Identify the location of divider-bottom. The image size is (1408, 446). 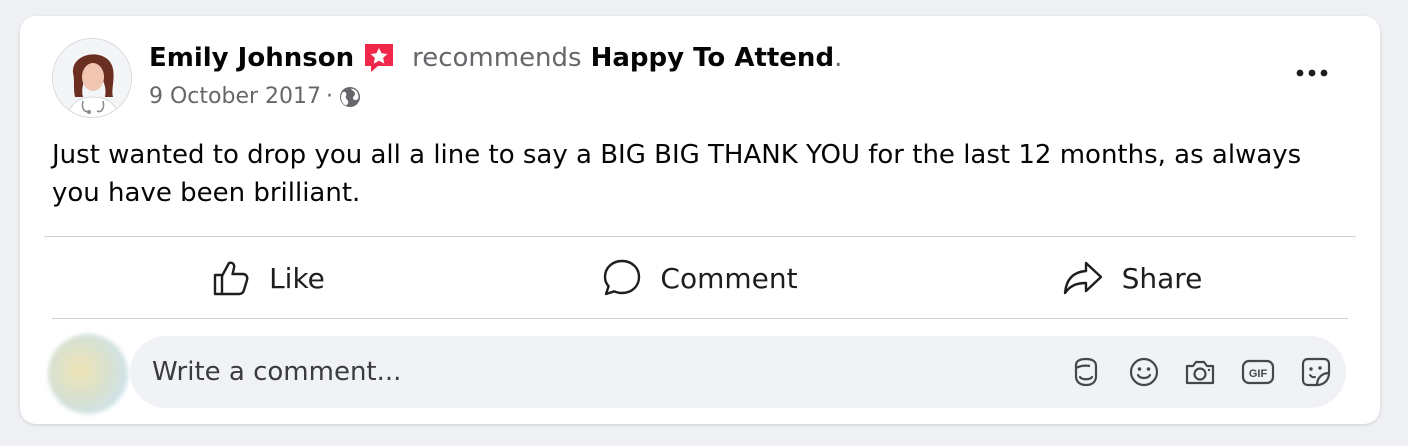
(700, 318).